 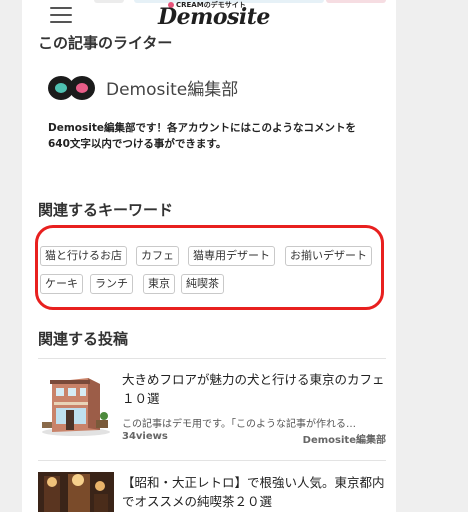 I want to click on keywords-heading: 関連するキーワード, so click(x=106, y=210).